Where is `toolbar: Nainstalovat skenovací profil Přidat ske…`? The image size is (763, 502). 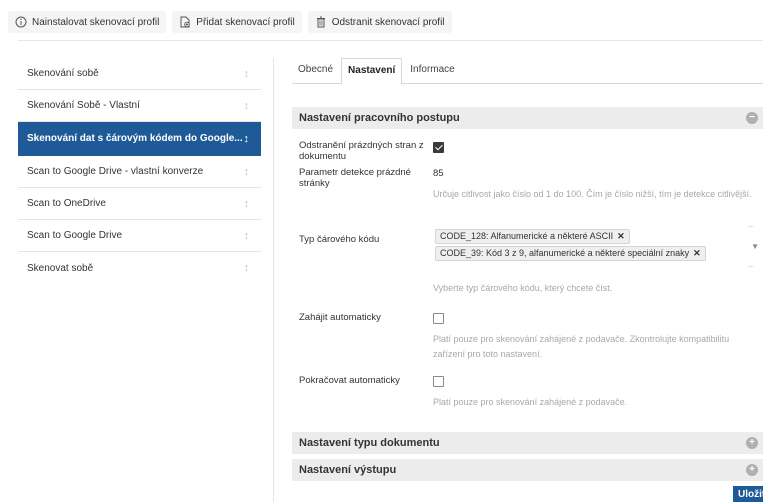 toolbar: Nainstalovat skenovací profil Přidat ske… is located at coordinates (381, 22).